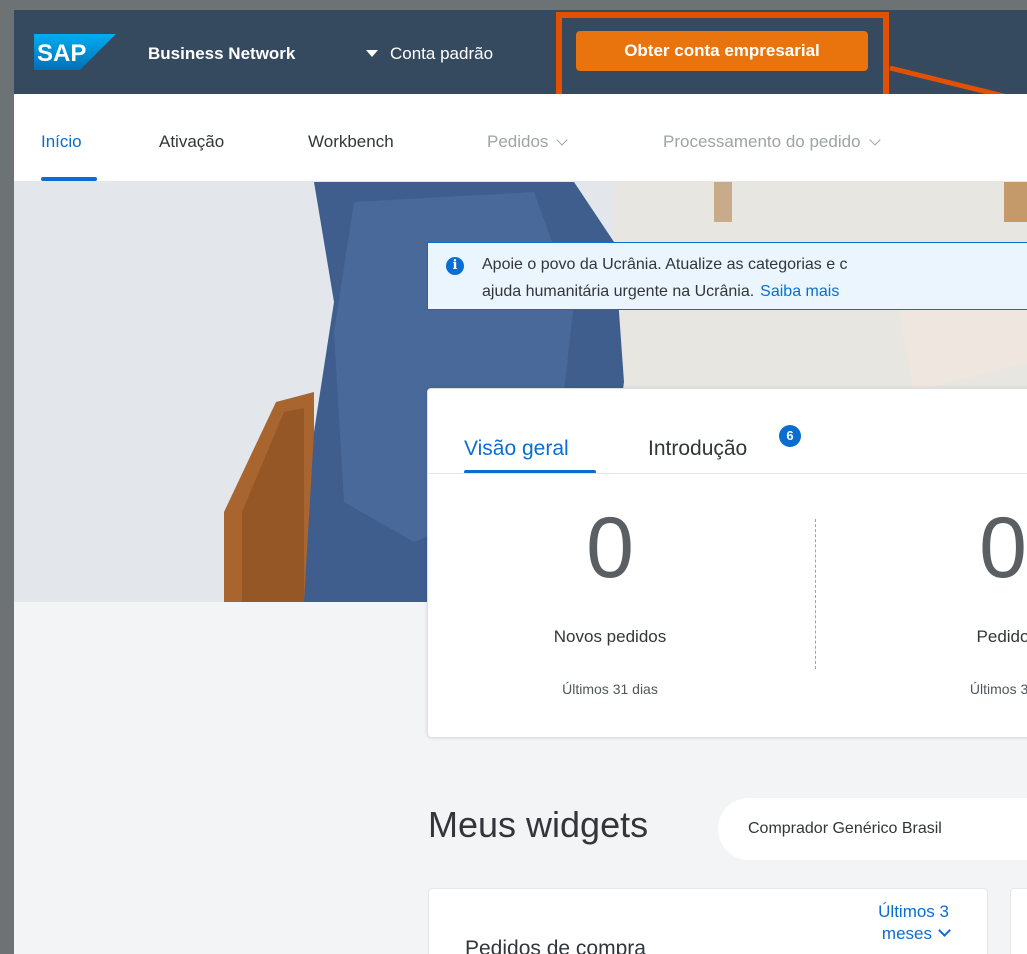 The height and width of the screenshot is (954, 1027). I want to click on tab-introducao: Introdução, so click(697, 449).